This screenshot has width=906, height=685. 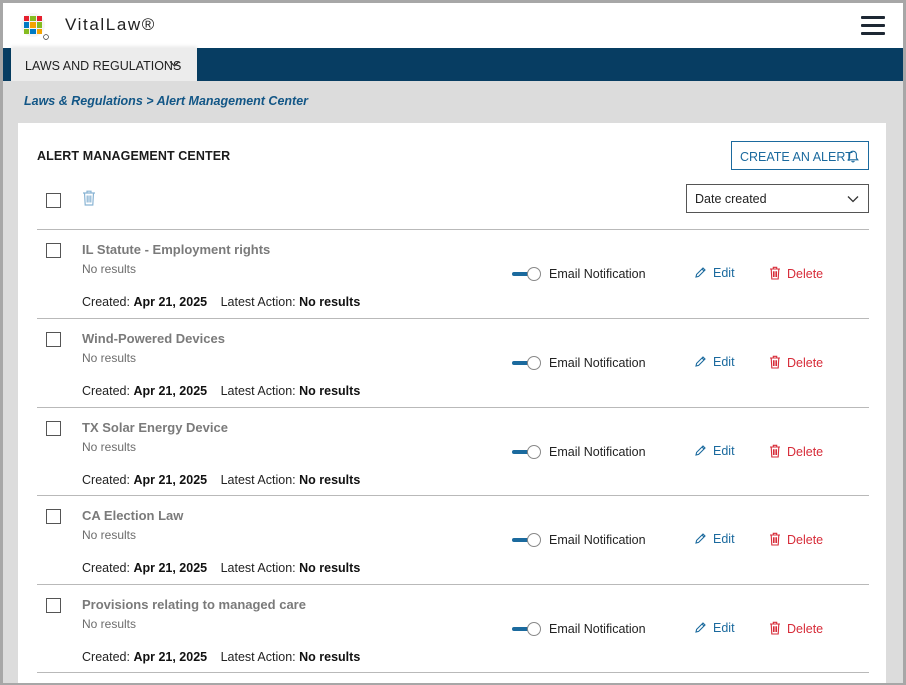 What do you see at coordinates (134, 156) in the screenshot?
I see `page-title: ALERT MANAGEMENT CENTER` at bounding box center [134, 156].